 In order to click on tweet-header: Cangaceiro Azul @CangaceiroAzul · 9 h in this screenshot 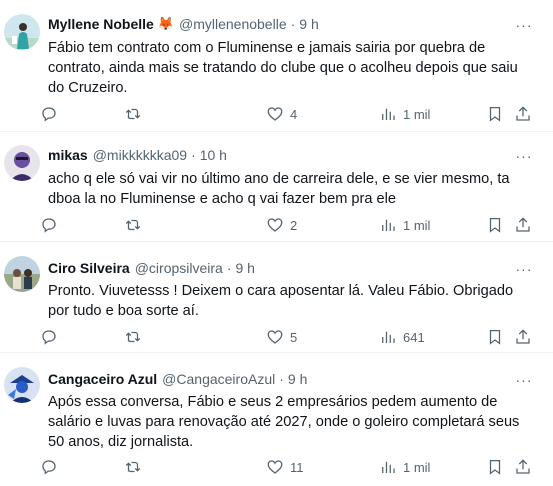, I will do `click(177, 379)`.